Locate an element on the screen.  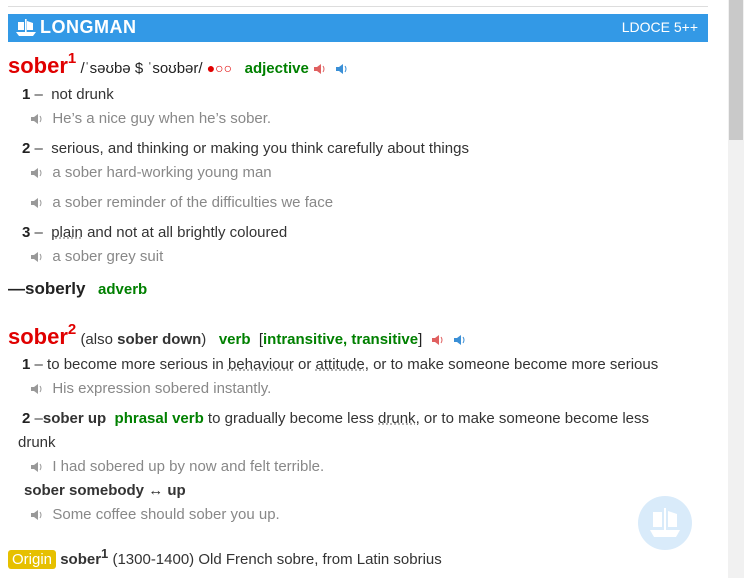
pronunciation: /ˈsəʊbə $ ˈsoʊbər/ is located at coordinates (141, 68).